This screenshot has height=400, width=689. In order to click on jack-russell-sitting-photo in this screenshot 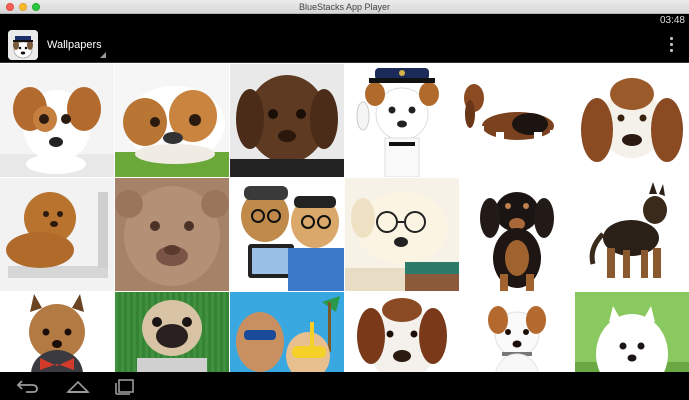, I will do `click(517, 332)`.